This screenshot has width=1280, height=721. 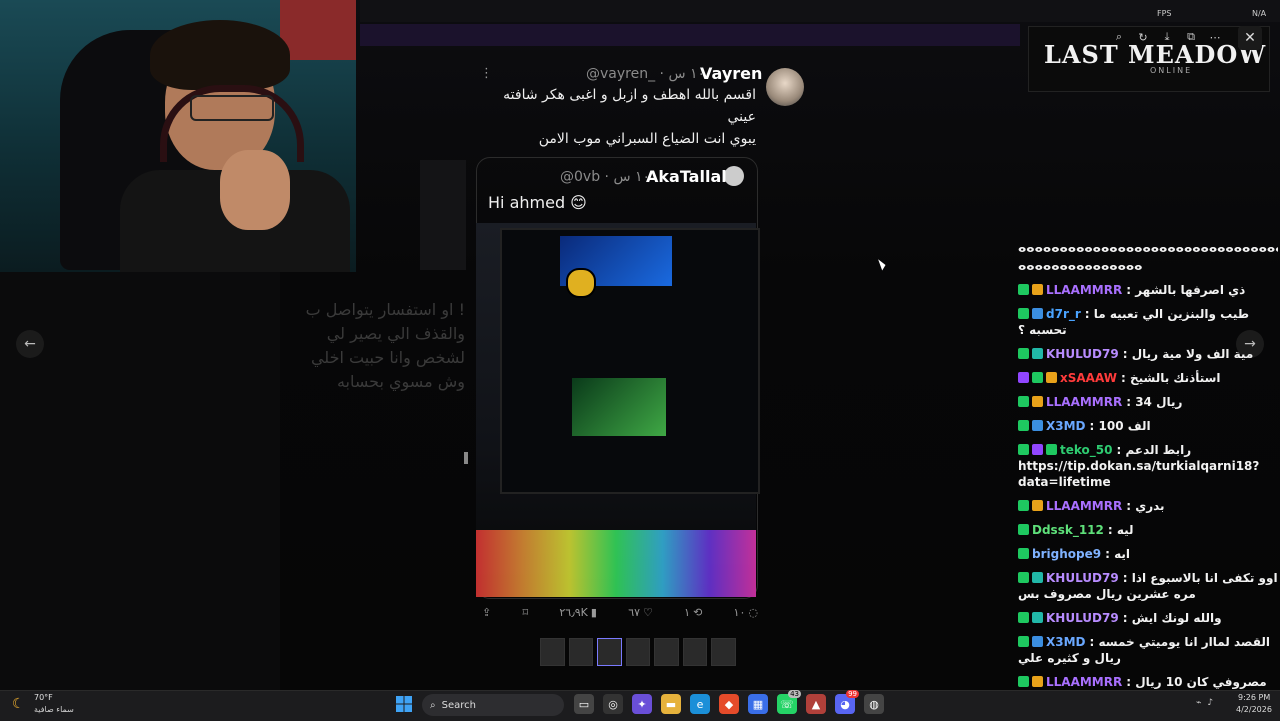 I want to click on views-action: ٢٦٫٩K ▮, so click(x=578, y=612).